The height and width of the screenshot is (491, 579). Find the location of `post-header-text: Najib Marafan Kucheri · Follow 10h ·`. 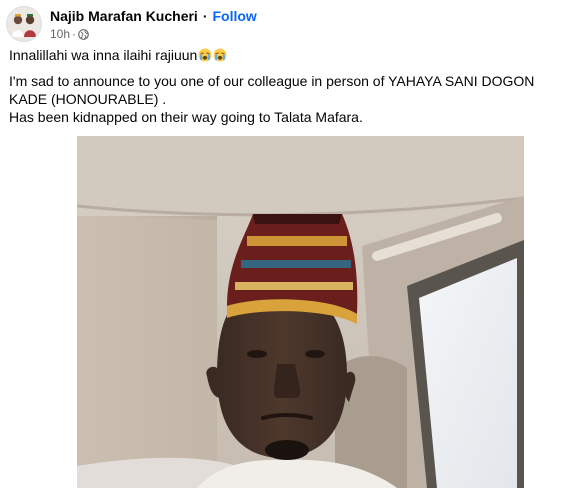

post-header-text: Najib Marafan Kucheri · Follow 10h · is located at coordinates (153, 24).